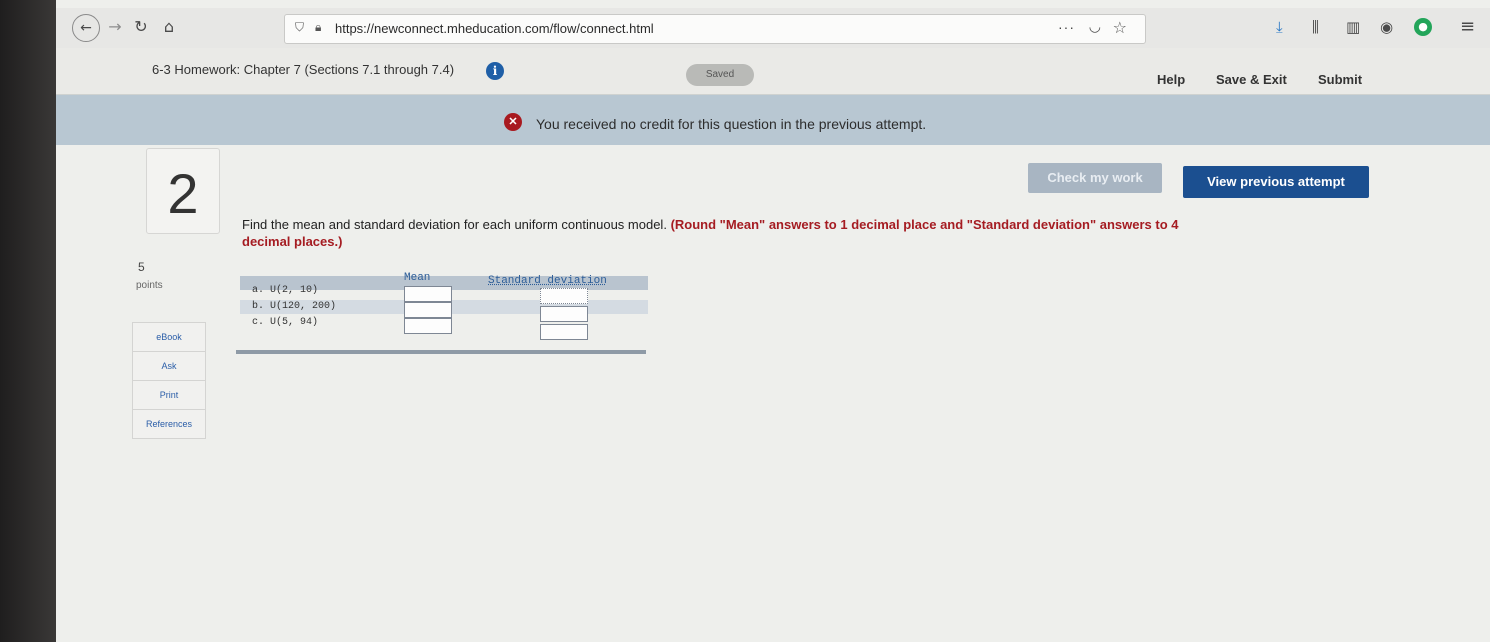  I want to click on references-link: References, so click(169, 424).